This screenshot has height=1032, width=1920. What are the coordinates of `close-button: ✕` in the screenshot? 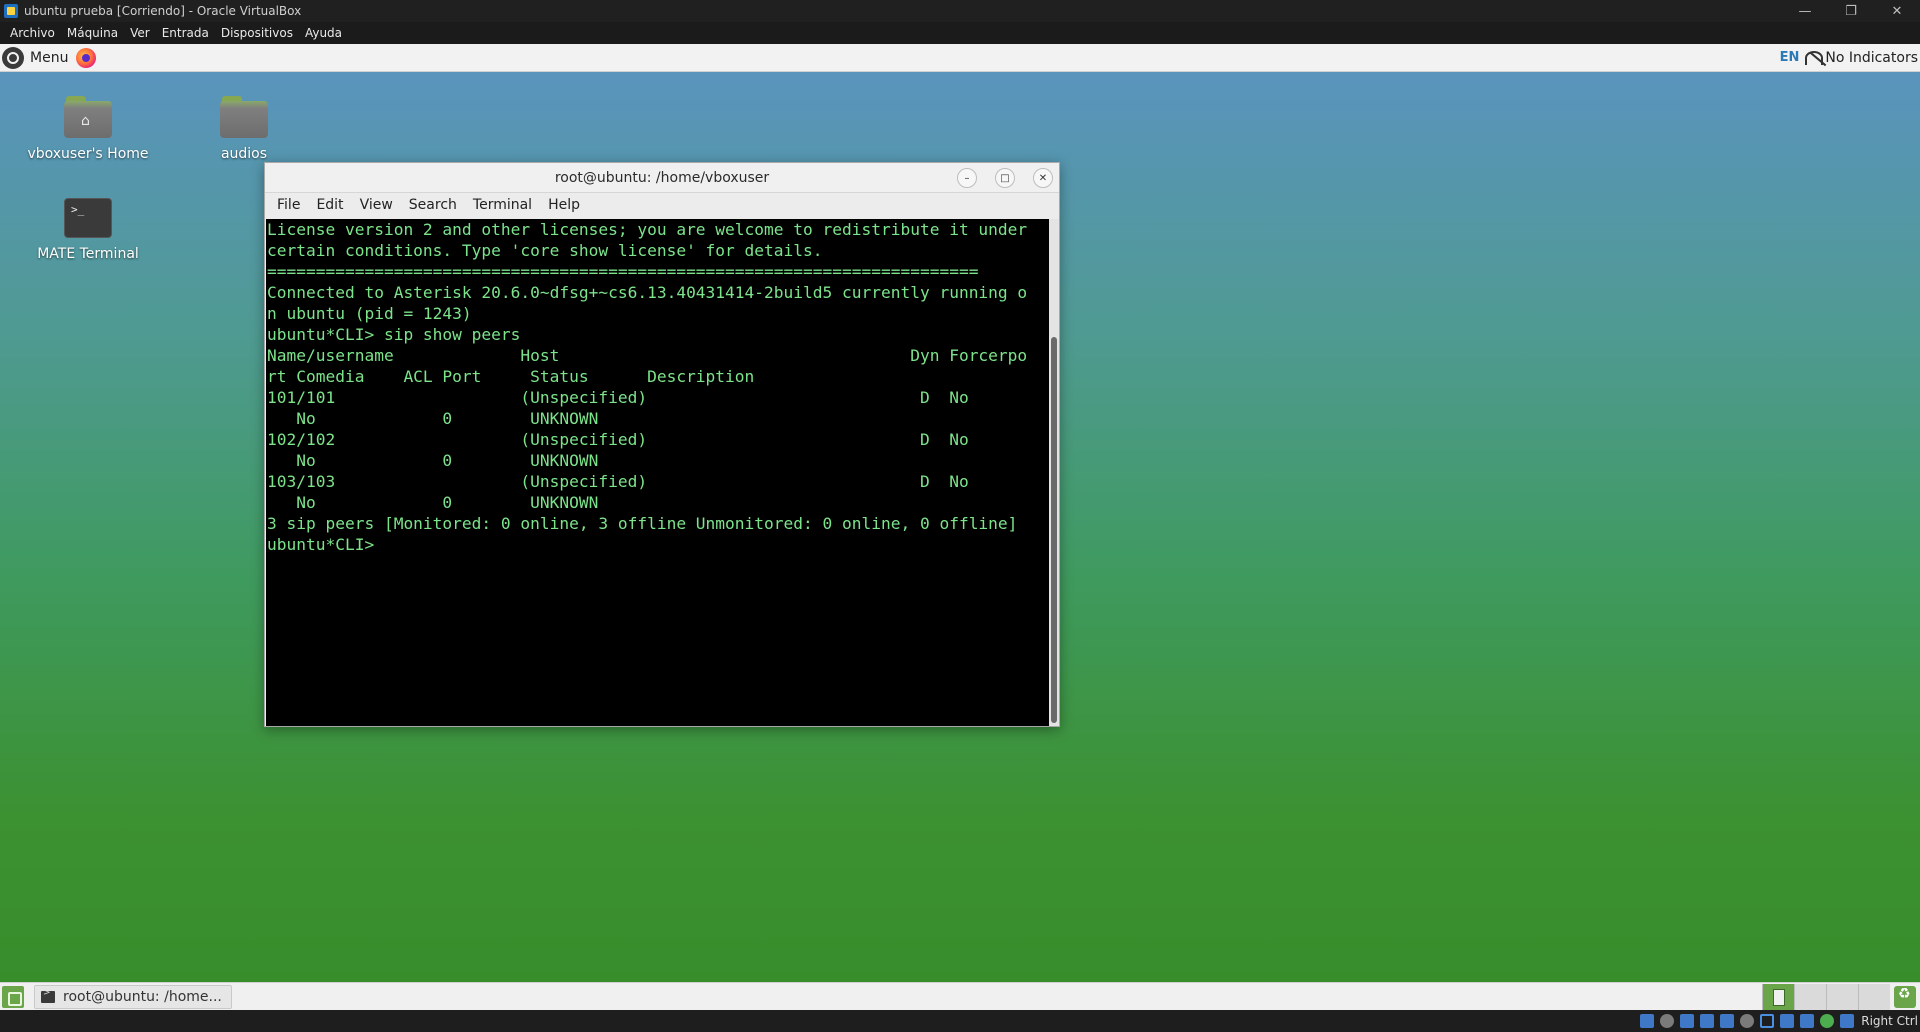 It's located at (1897, 11).